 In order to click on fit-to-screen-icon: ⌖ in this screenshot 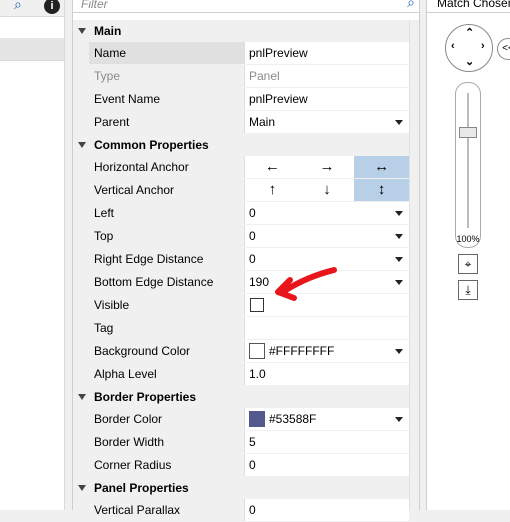, I will do `click(468, 264)`.